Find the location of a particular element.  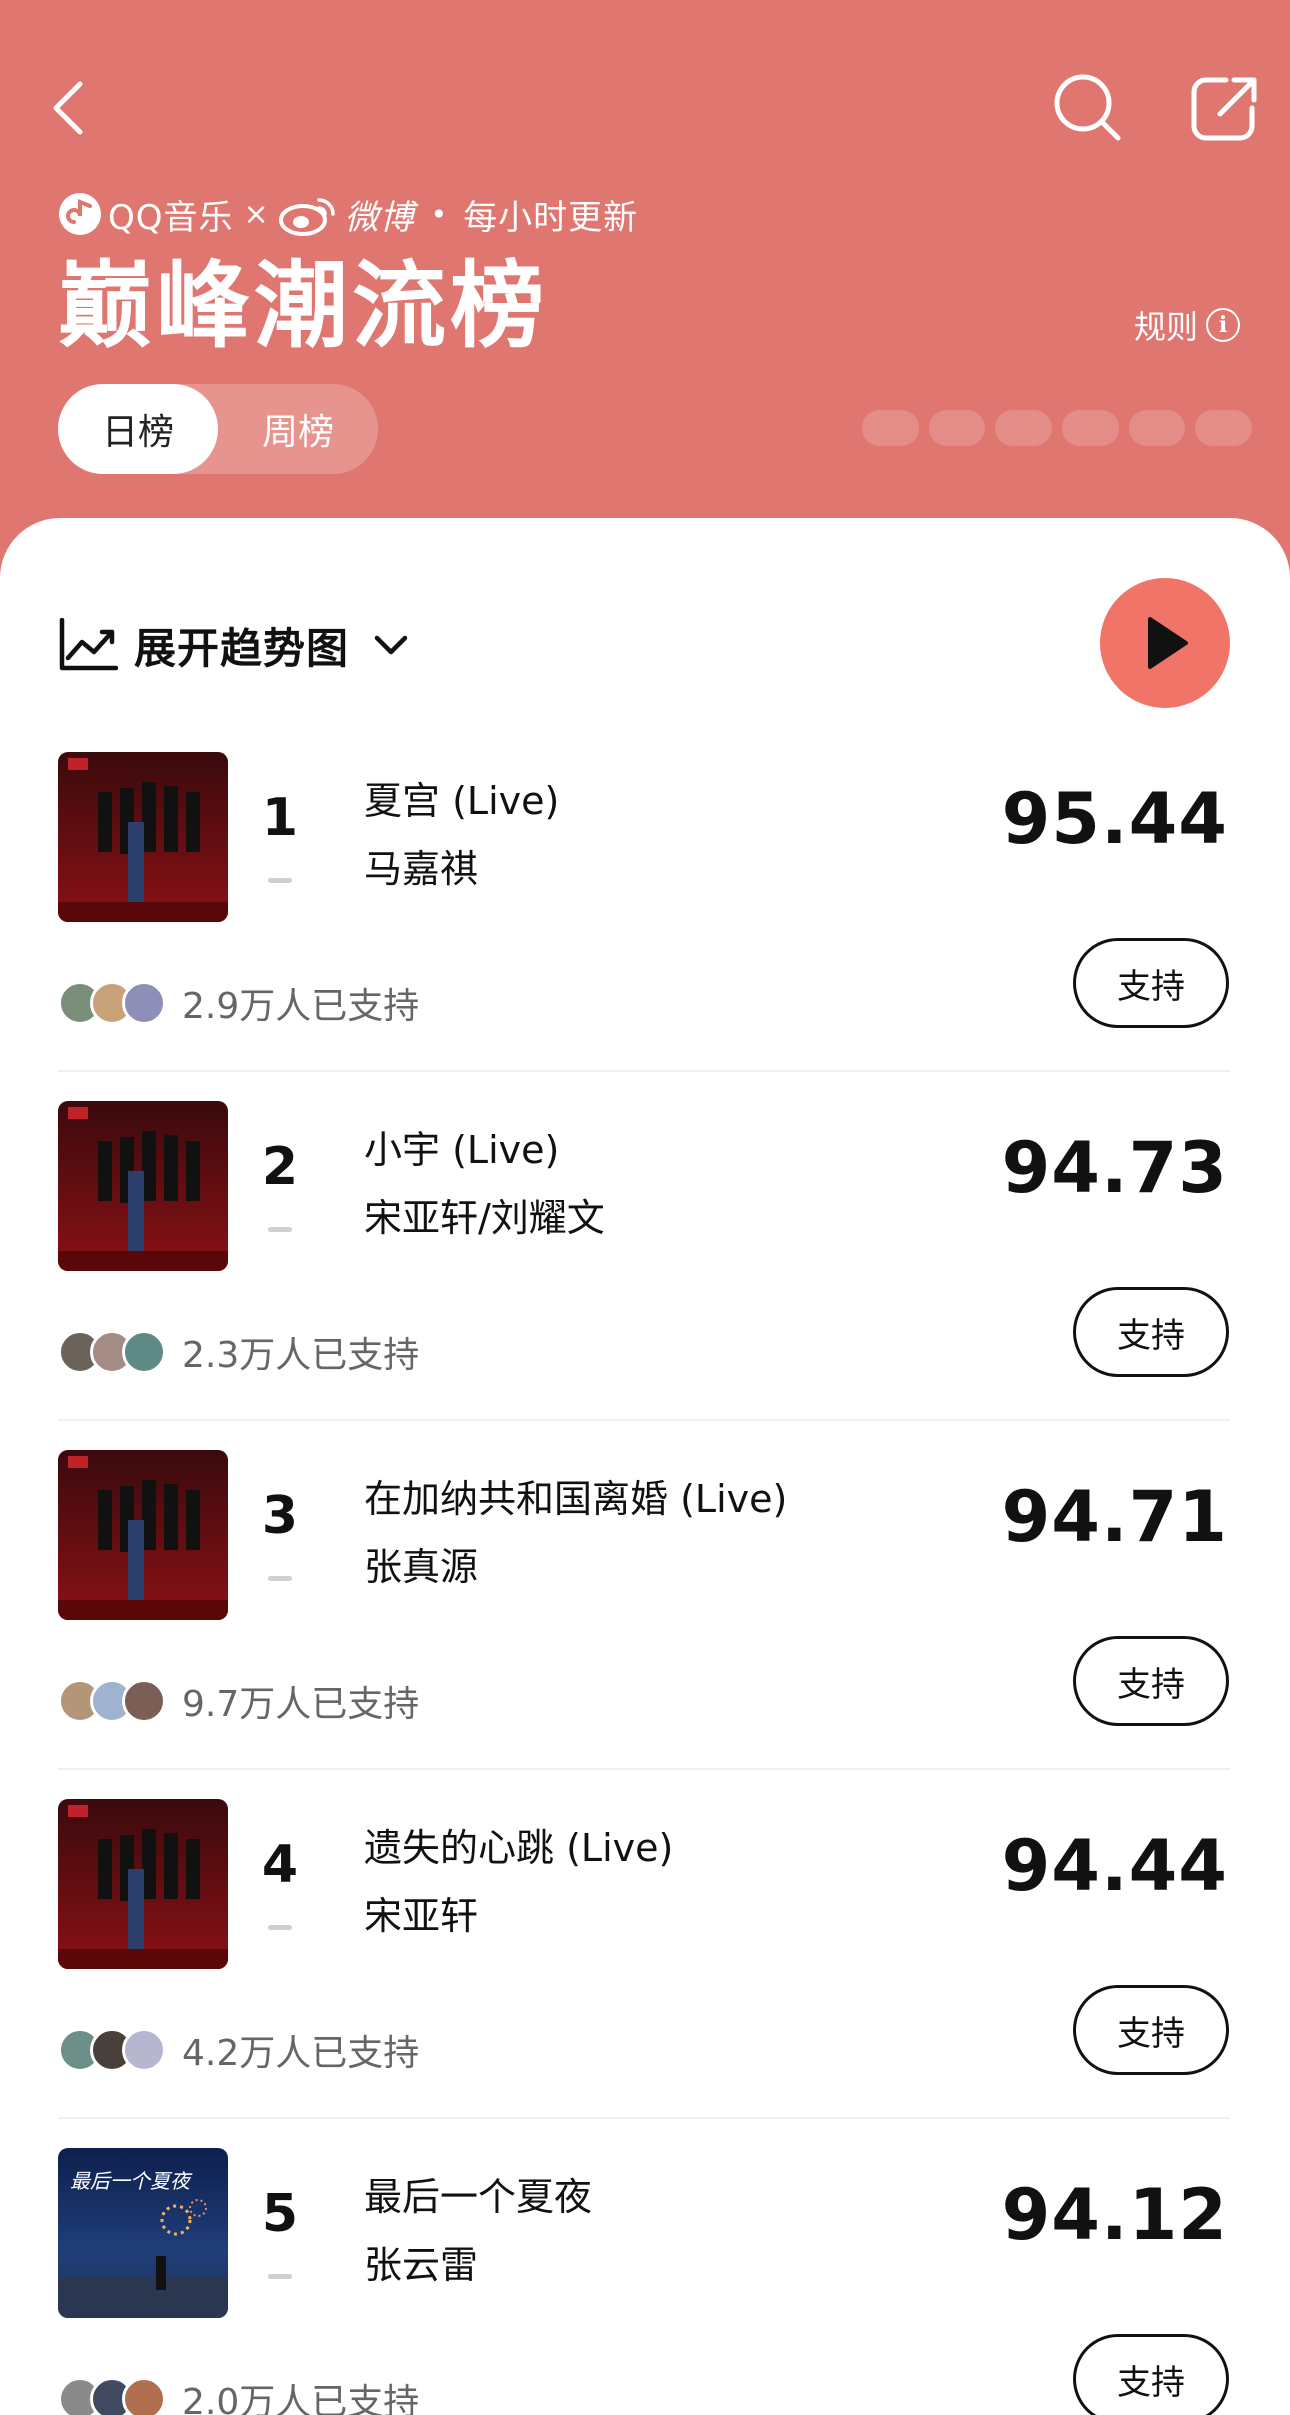

rank-number: 3 is located at coordinates (280, 1516).